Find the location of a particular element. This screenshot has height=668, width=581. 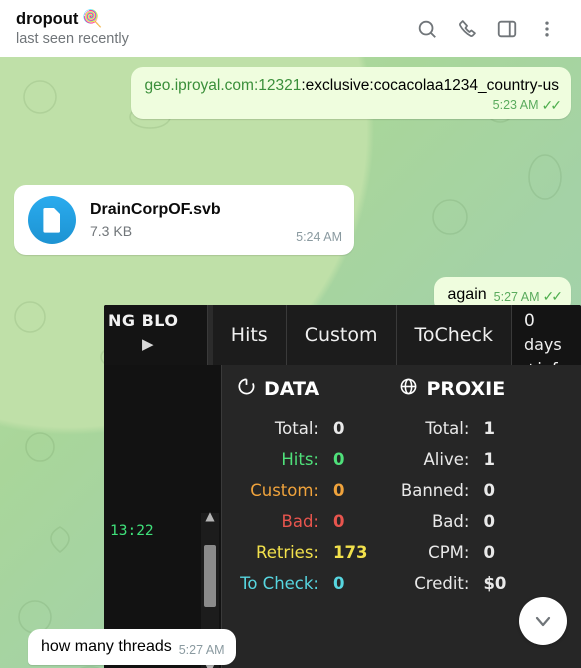

ob-log-panel: 13:22 13:29 ▲ ▼ is located at coordinates (163, 516).